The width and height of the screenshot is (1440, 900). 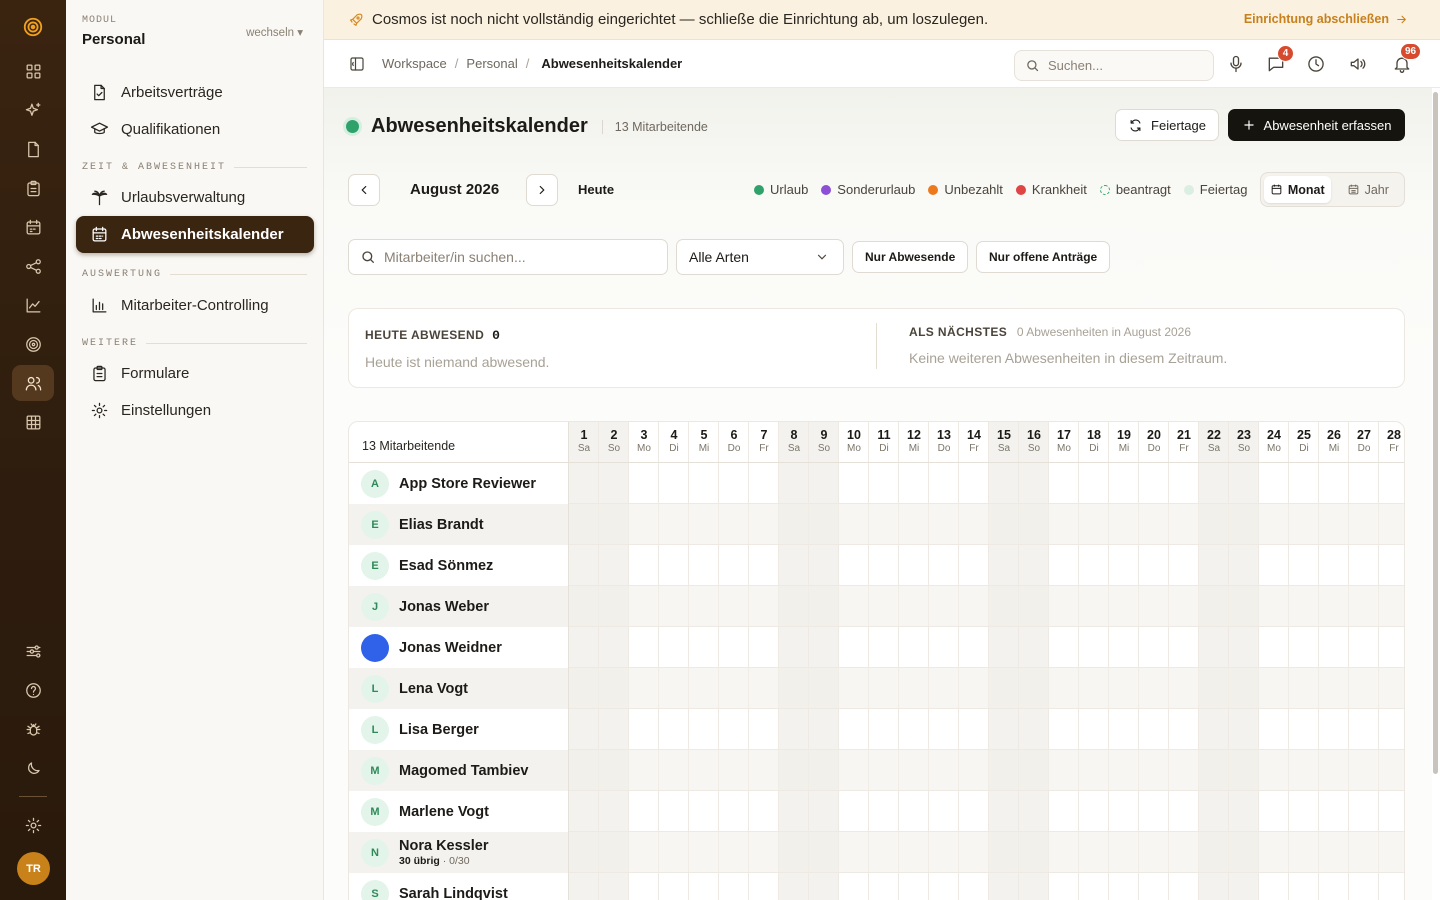 What do you see at coordinates (1043, 257) in the screenshot?
I see `filter-open-requests-button: Nur offene Anträge` at bounding box center [1043, 257].